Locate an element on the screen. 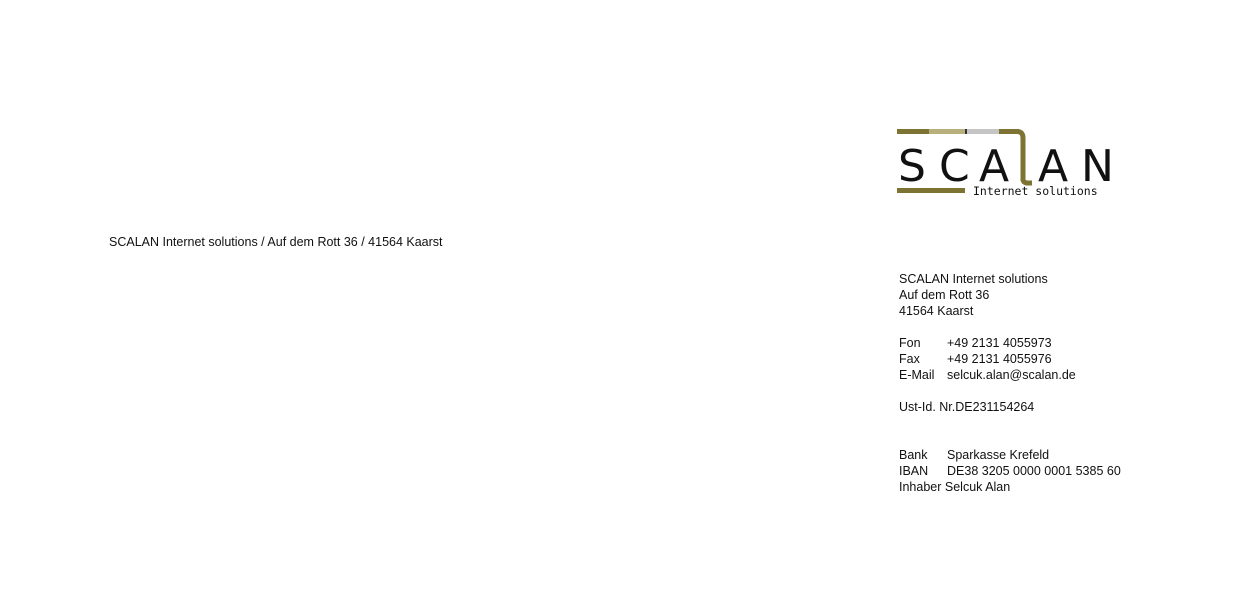 This screenshot has width=1240, height=600. bank-label: Bank is located at coordinates (913, 455).